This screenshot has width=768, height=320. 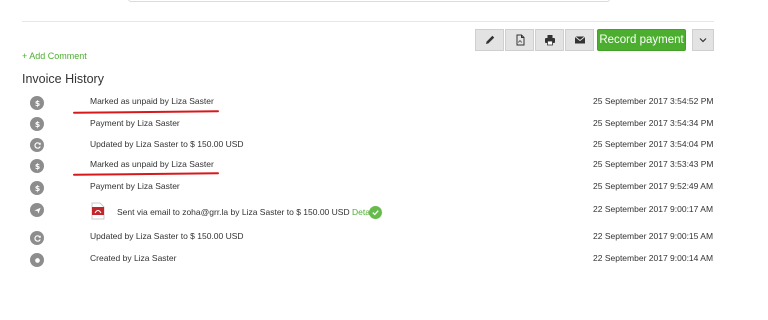 What do you see at coordinates (653, 258) in the screenshot?
I see `history-date: 22 September 2017 9:00:14 AM` at bounding box center [653, 258].